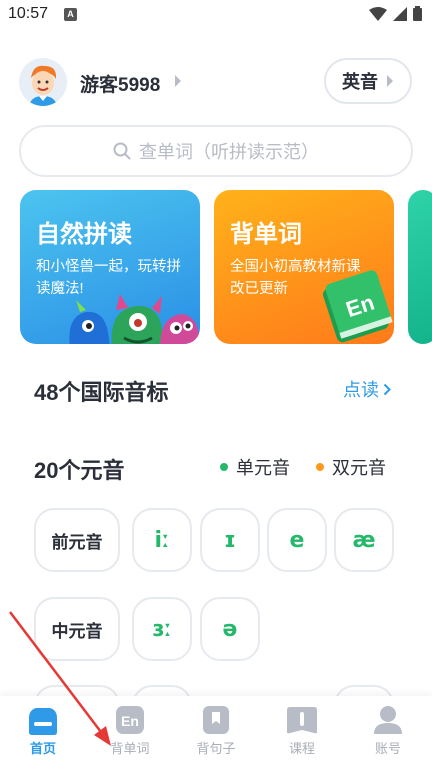 This screenshot has width=432, height=769. I want to click on bottom-nav: 首页 En 背单词 背句子 课程 账号, so click(216, 732).